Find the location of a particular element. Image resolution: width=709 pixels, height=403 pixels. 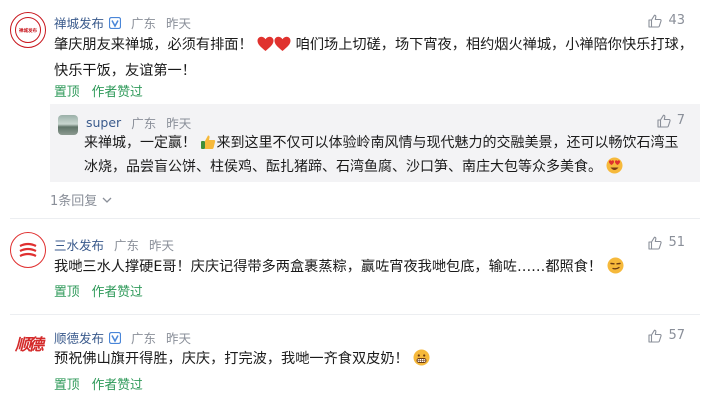

author-name: 三水发布 is located at coordinates (79, 244).